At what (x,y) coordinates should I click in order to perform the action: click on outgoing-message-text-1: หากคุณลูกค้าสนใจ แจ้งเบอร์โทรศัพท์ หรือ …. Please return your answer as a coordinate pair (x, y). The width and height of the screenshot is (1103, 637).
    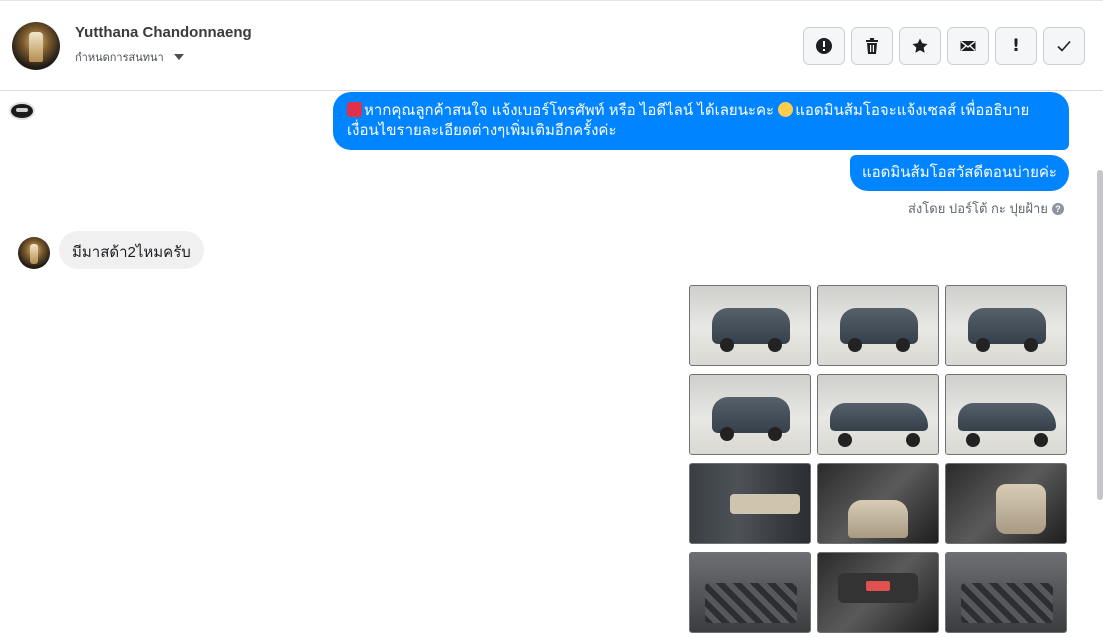
    Looking at the image, I should click on (571, 110).